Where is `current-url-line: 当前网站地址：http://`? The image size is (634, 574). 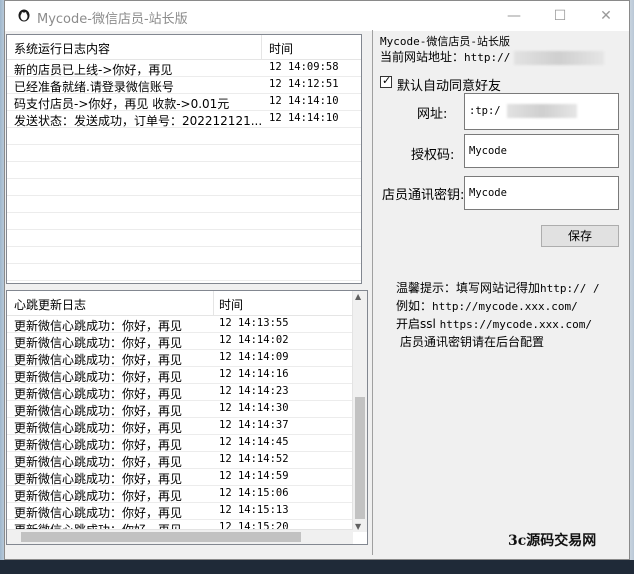
current-url-line: 当前网站地址：http:// is located at coordinates (492, 56).